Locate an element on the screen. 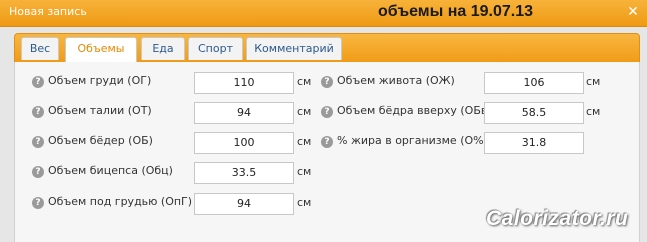  upper-thigh-input: 58.5 is located at coordinates (534, 113).